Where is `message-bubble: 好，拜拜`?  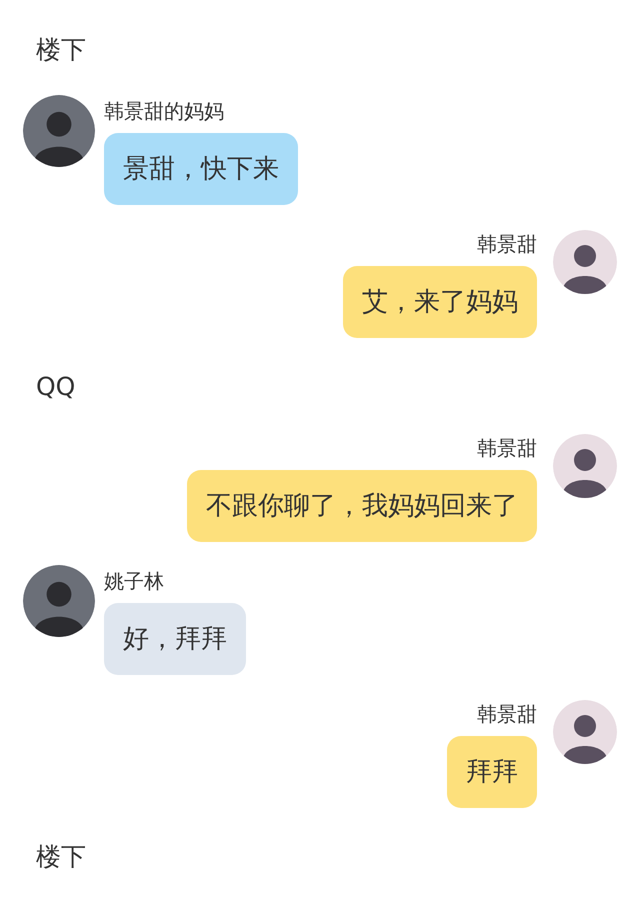
message-bubble: 好，拜拜 is located at coordinates (175, 639).